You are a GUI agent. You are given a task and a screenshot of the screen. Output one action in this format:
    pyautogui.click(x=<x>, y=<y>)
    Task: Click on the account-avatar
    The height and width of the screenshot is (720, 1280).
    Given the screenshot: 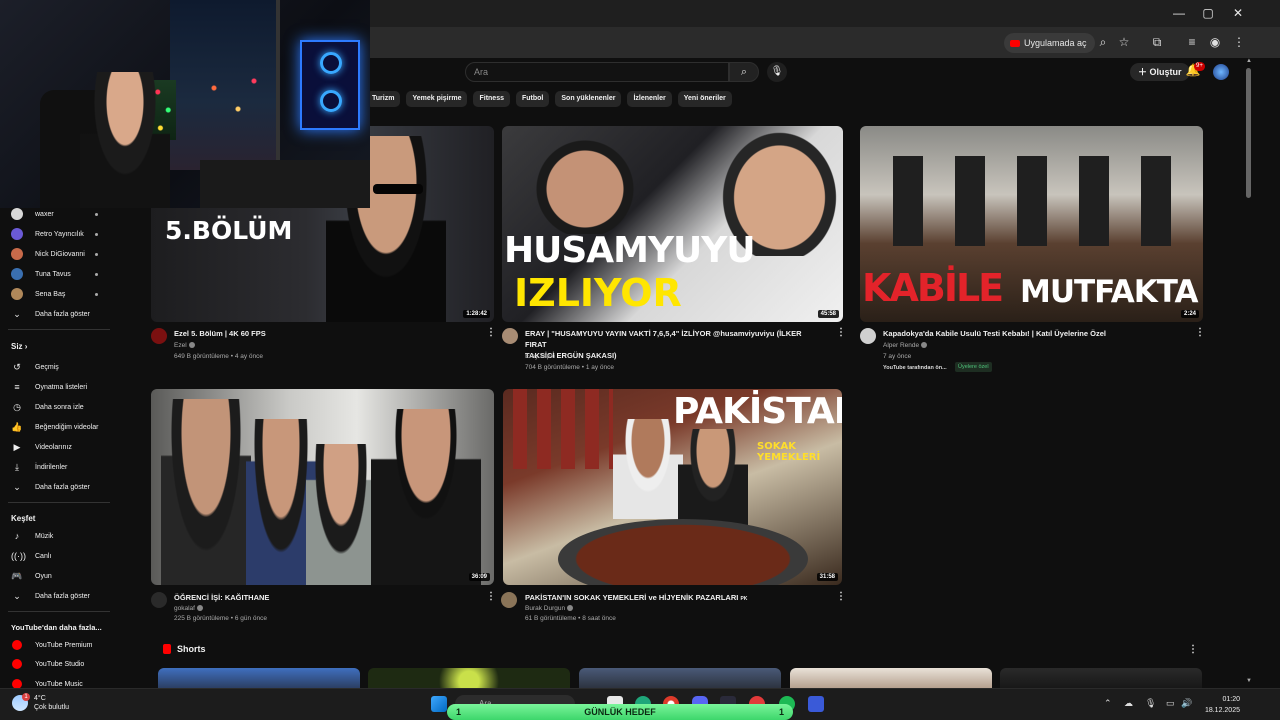 What is the action you would take?
    pyautogui.click(x=1221, y=72)
    